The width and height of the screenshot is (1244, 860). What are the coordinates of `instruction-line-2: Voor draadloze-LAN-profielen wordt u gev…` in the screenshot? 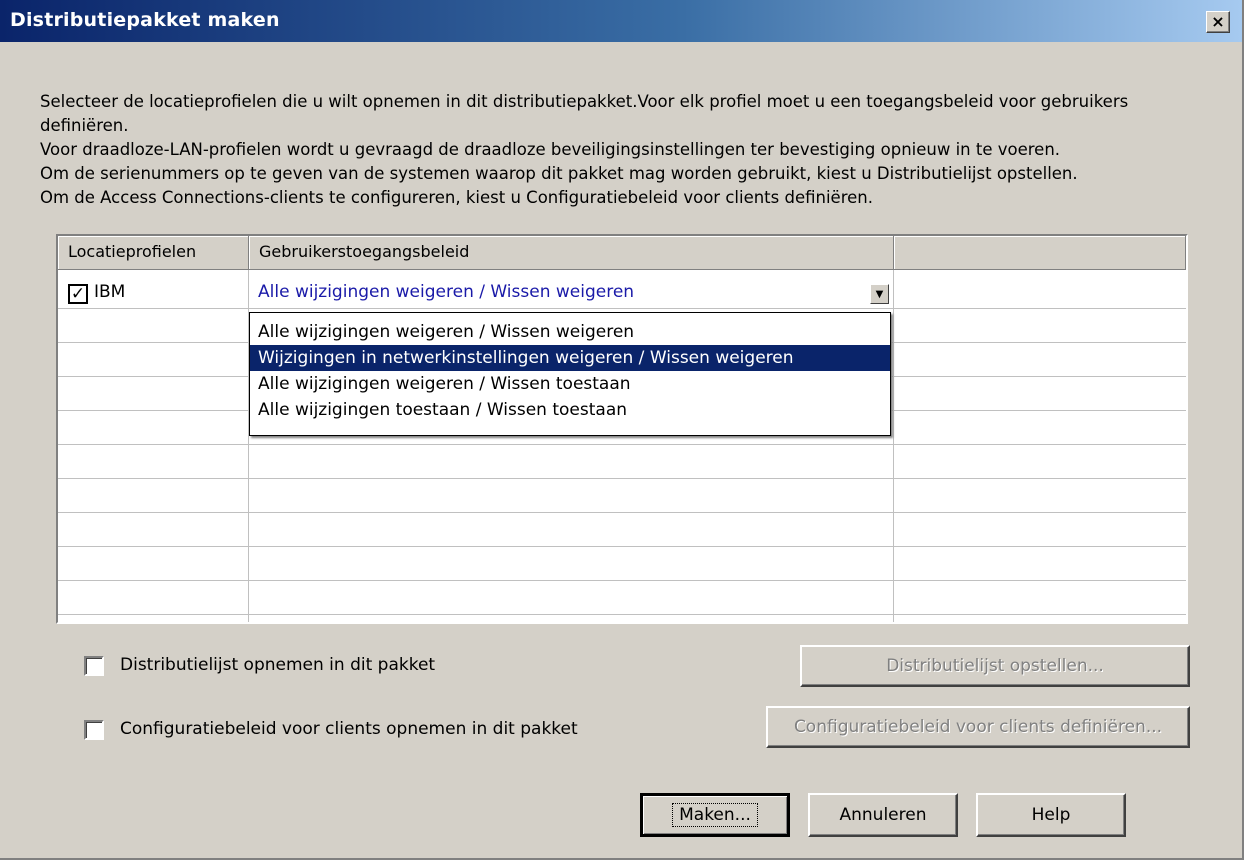 It's located at (550, 149).